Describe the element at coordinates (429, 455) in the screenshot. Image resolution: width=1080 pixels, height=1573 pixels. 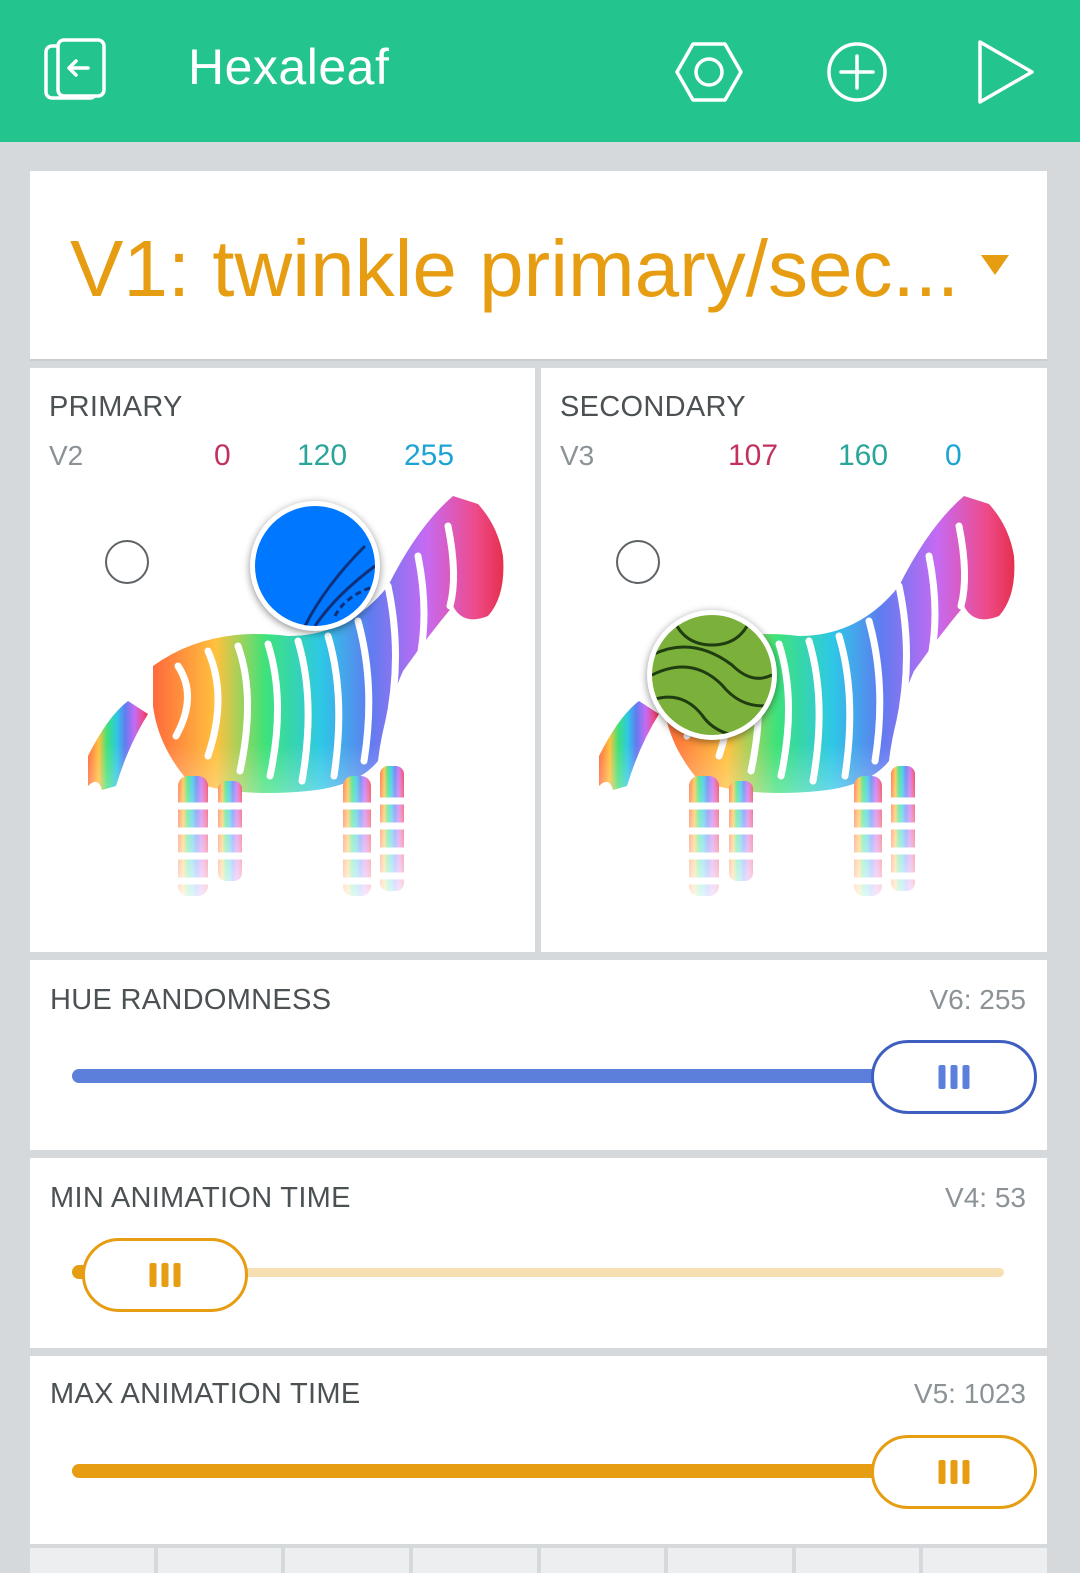
I see `primary-blue-value: 255` at that location.